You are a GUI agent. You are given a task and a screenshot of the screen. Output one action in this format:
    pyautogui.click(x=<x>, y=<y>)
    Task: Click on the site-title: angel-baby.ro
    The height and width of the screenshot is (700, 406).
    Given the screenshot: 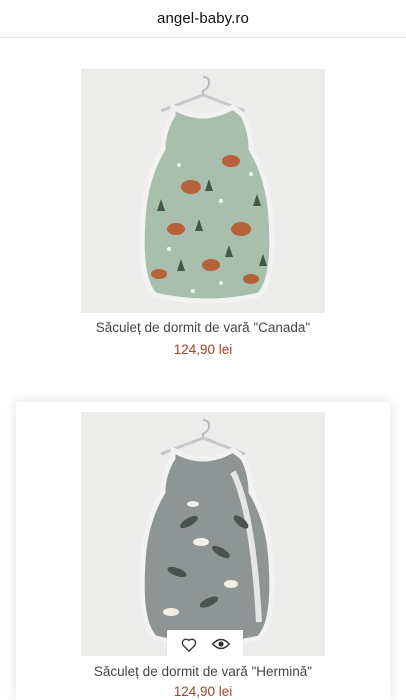 What is the action you would take?
    pyautogui.click(x=203, y=18)
    